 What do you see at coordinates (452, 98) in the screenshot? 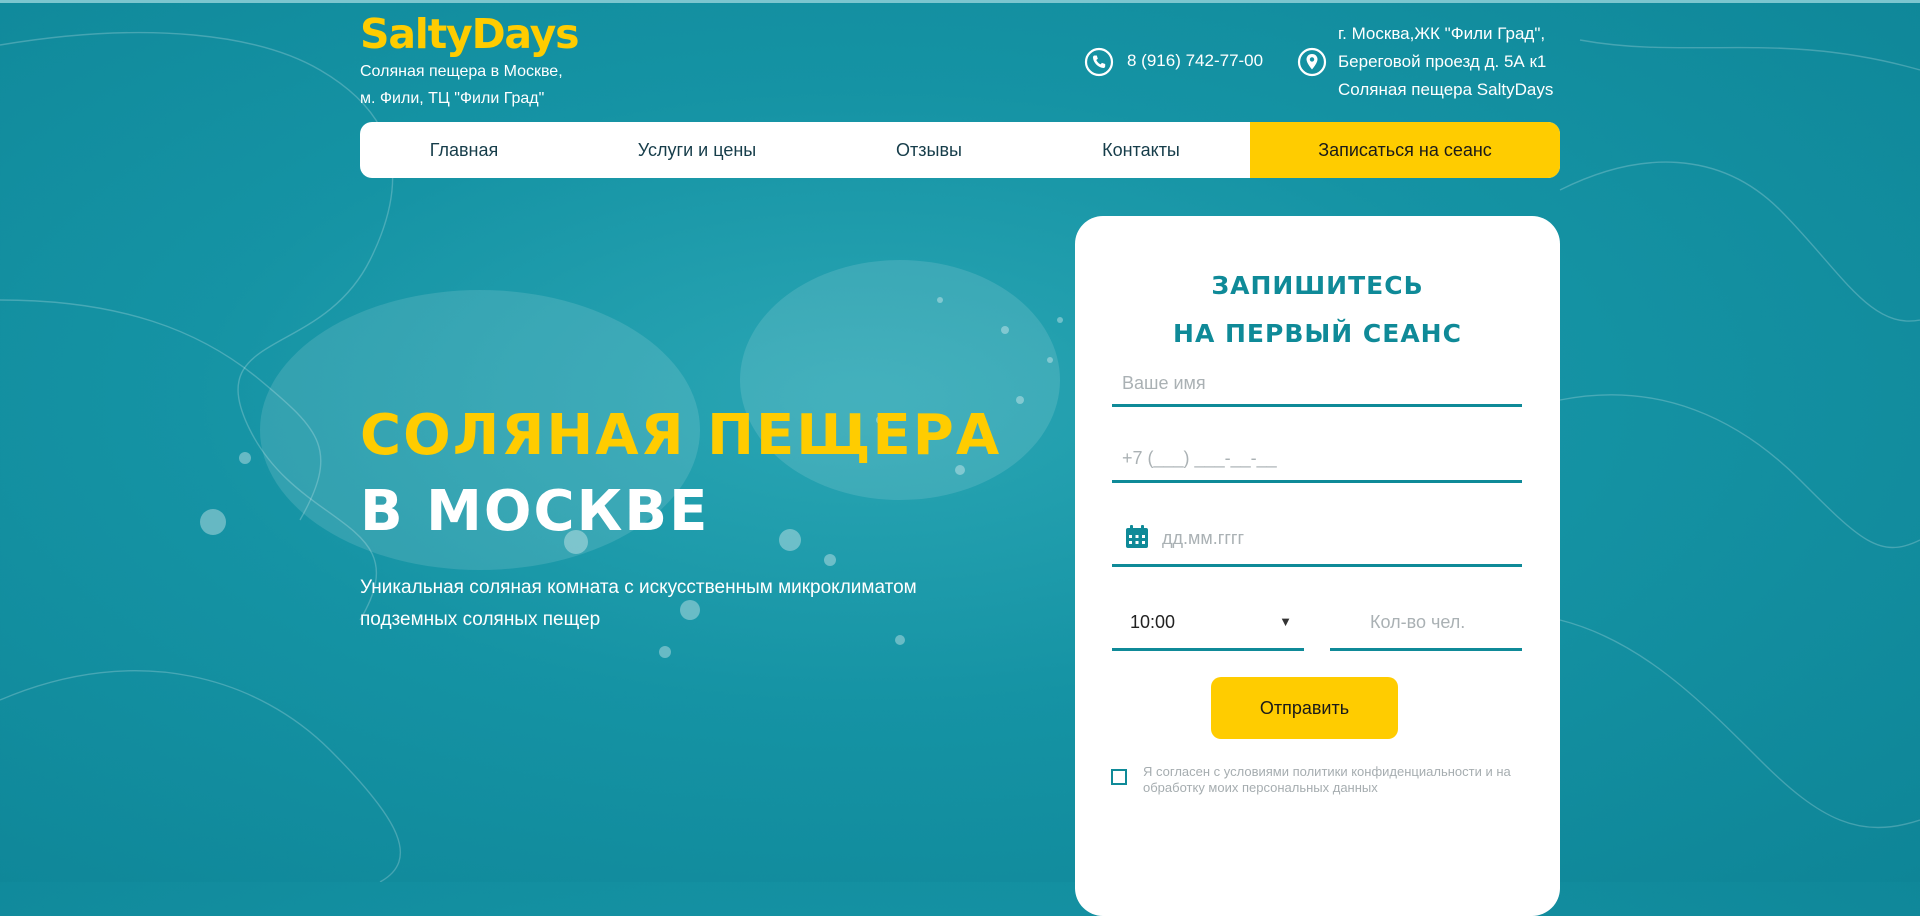
I see `tagline-line-2: м. Фили, ТЦ "Фили Град"` at bounding box center [452, 98].